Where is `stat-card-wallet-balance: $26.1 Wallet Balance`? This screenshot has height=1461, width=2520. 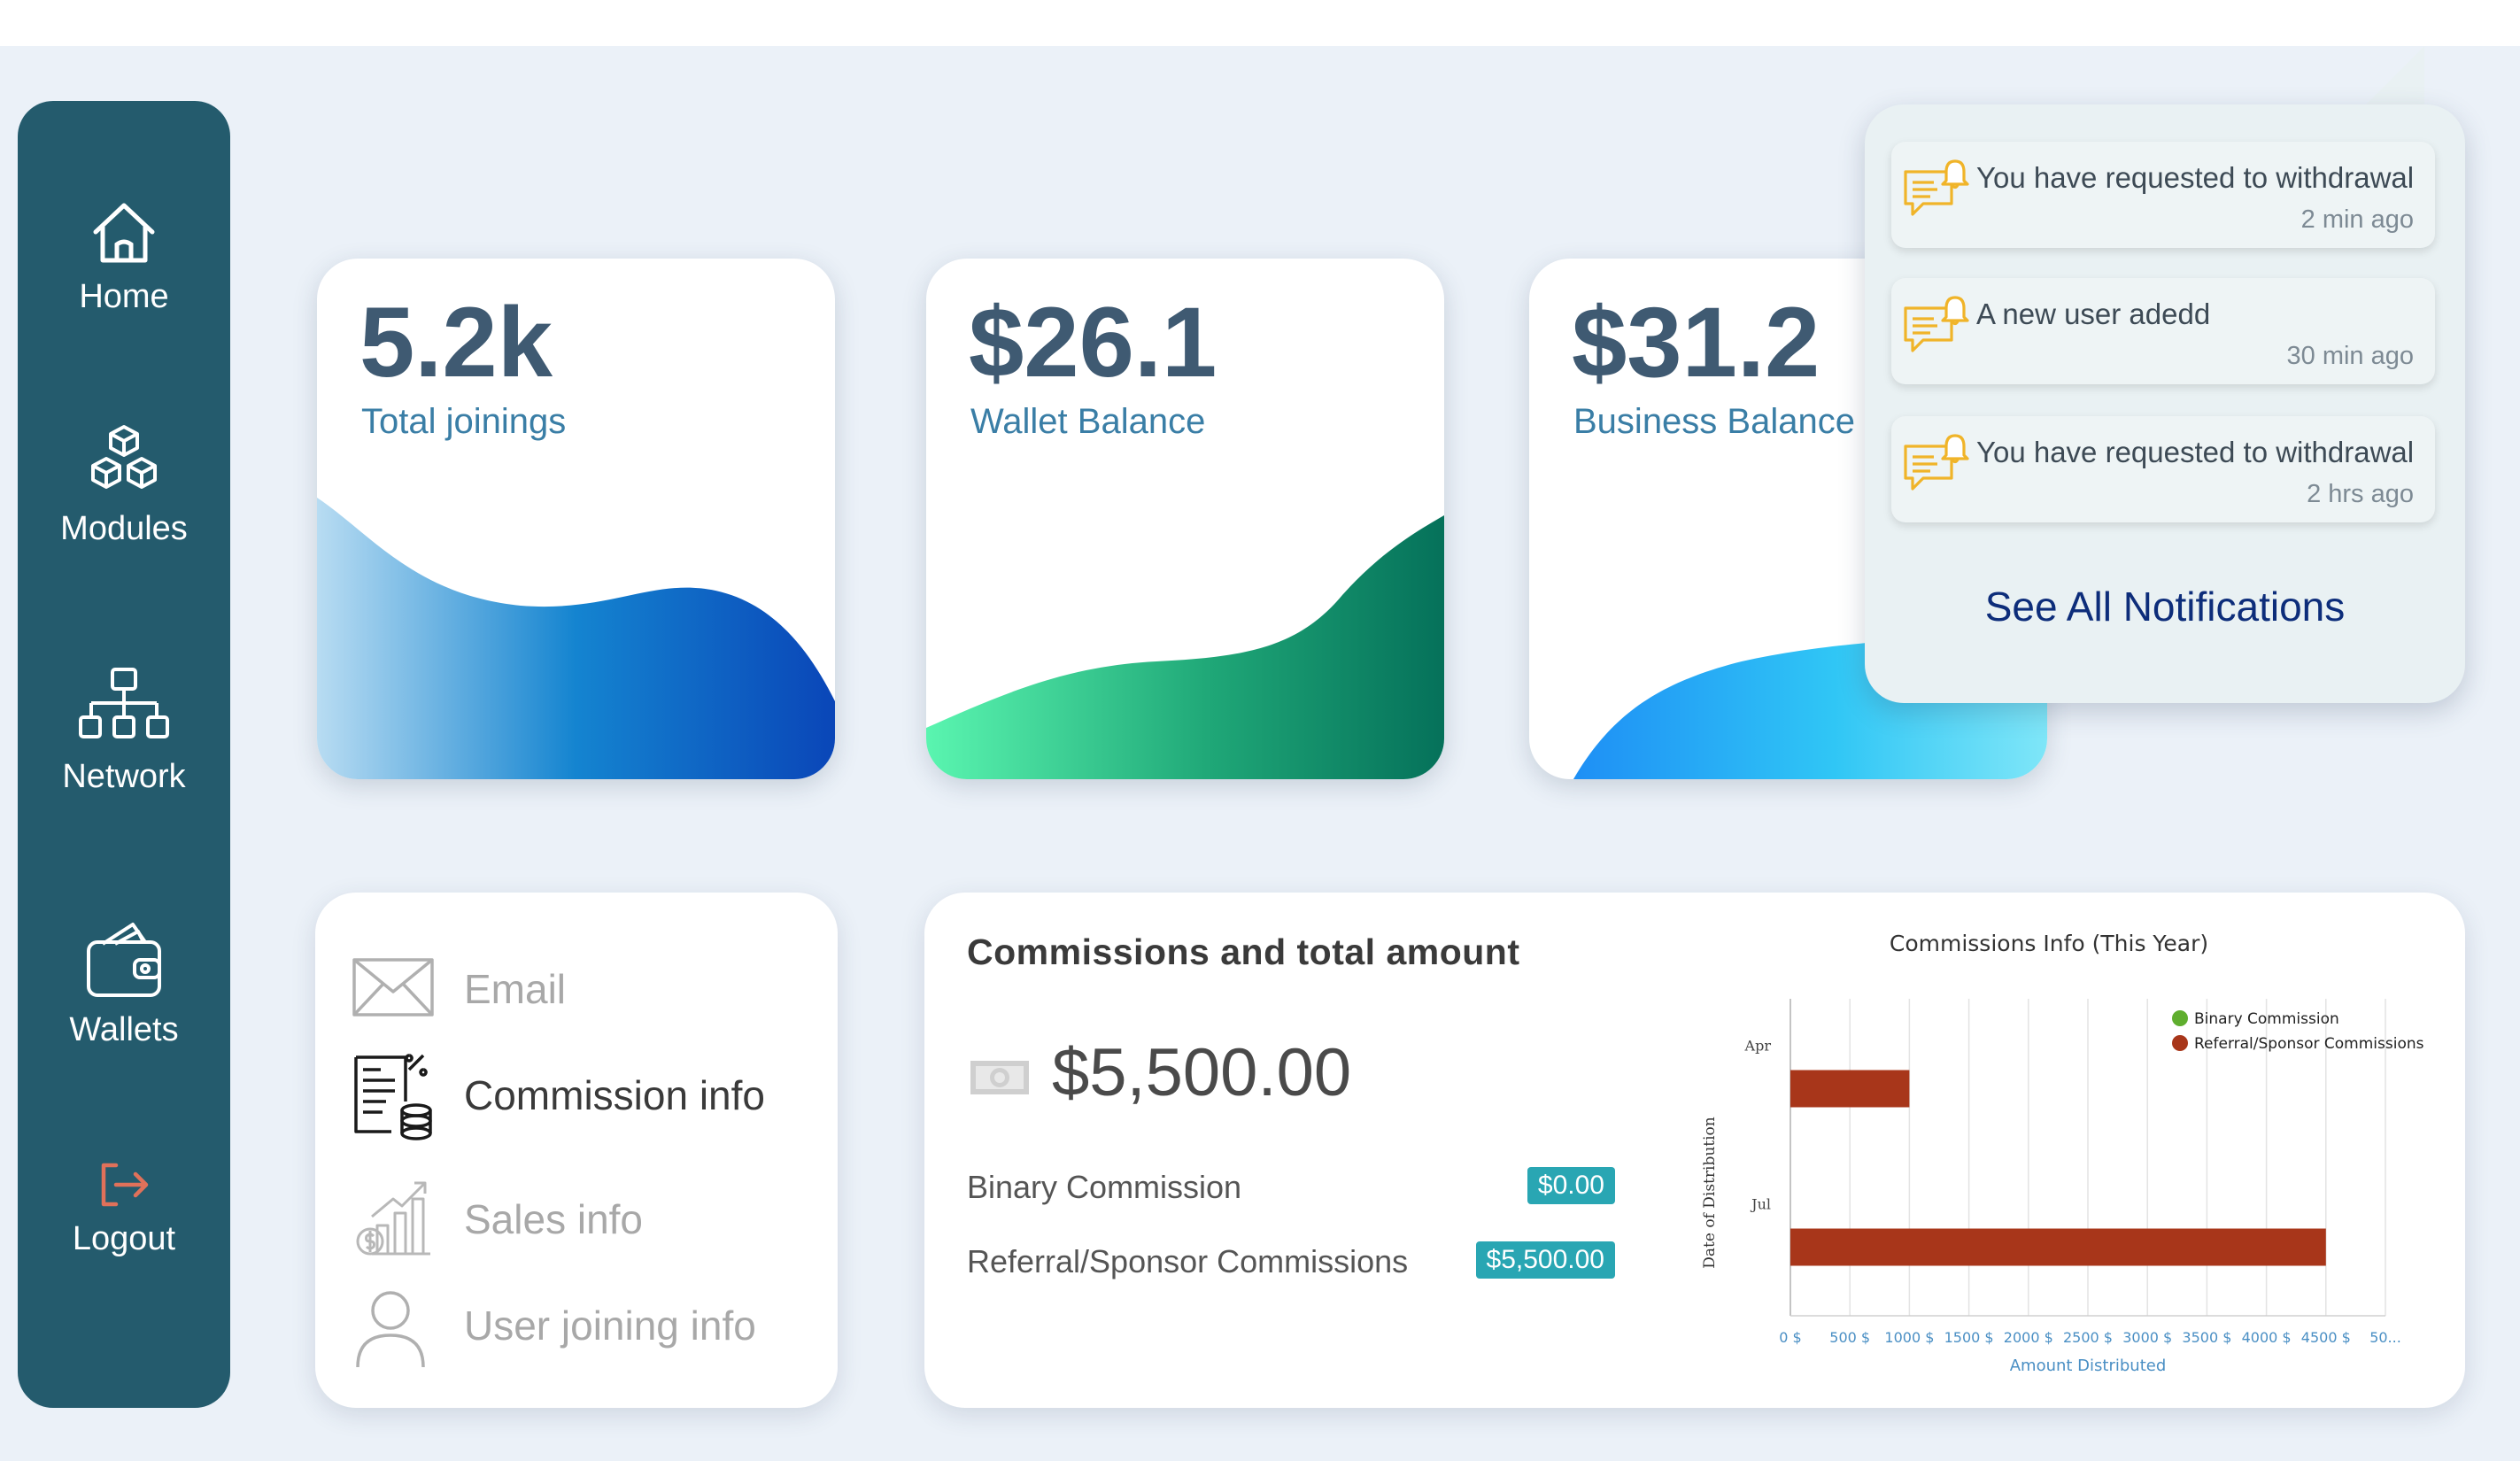
stat-card-wallet-balance: $26.1 Wallet Balance is located at coordinates (1185, 519).